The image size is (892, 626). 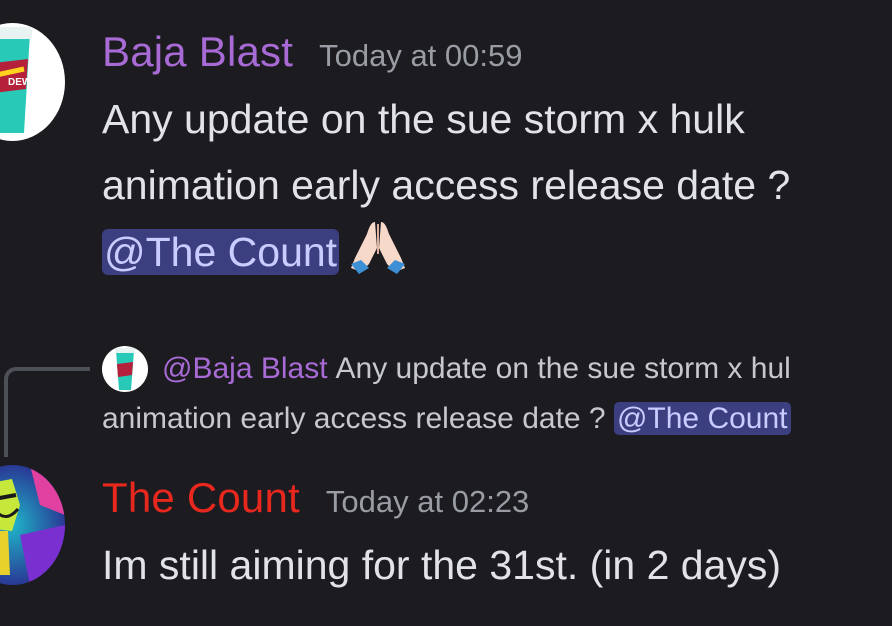 I want to click on villain-character-avatar-icon, so click(x=32, y=525).